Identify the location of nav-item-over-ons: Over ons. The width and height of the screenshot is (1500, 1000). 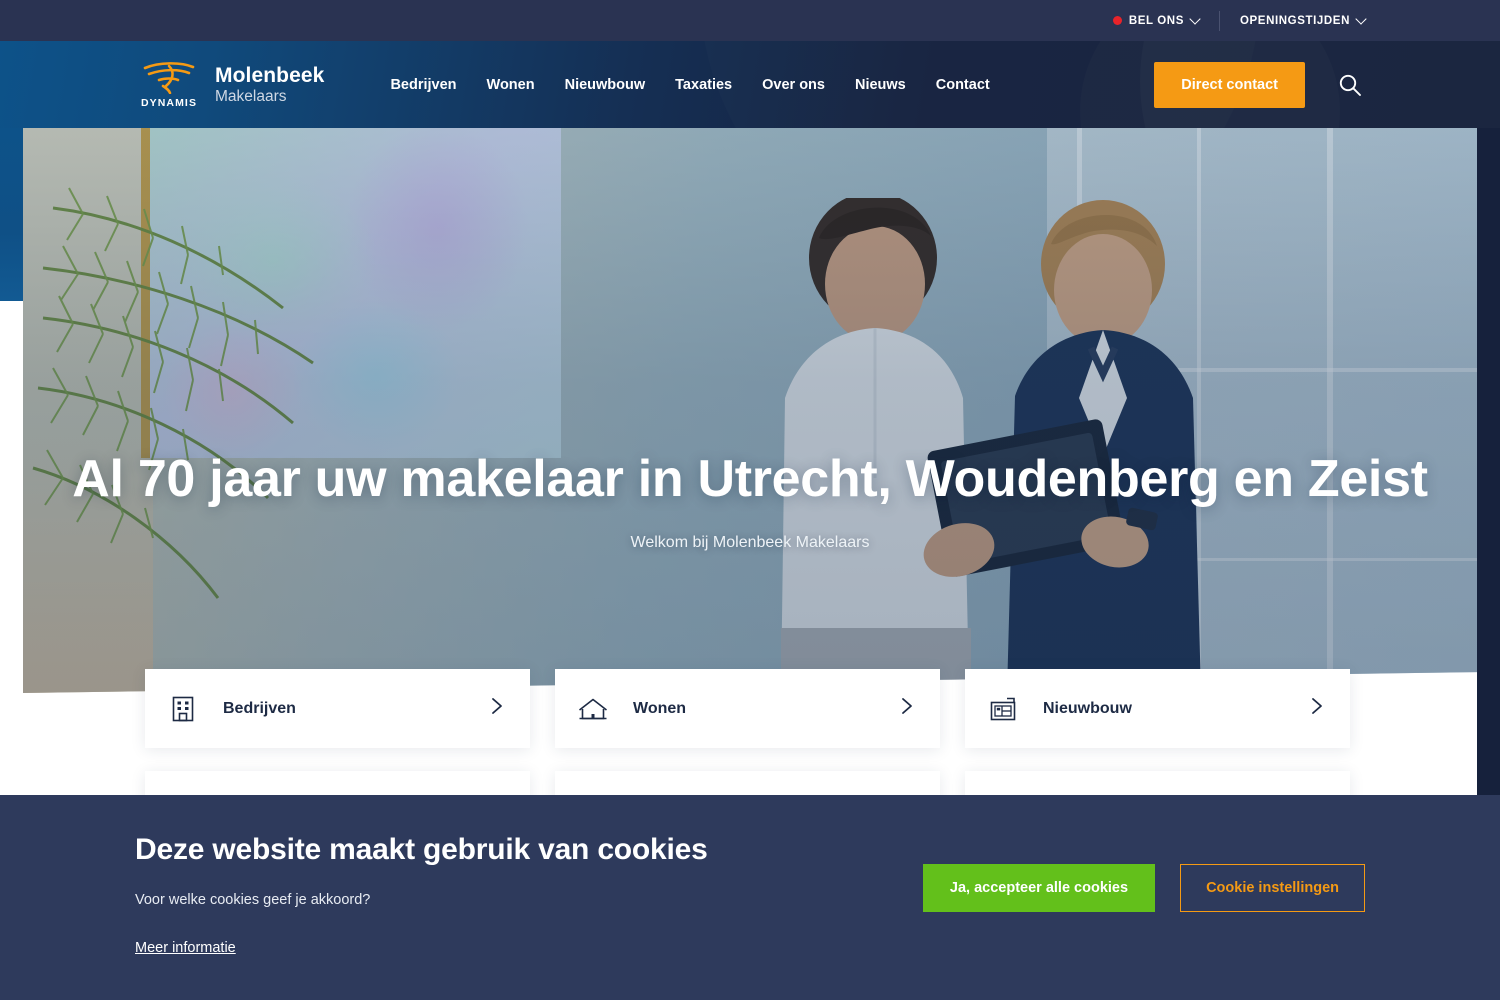
(793, 85).